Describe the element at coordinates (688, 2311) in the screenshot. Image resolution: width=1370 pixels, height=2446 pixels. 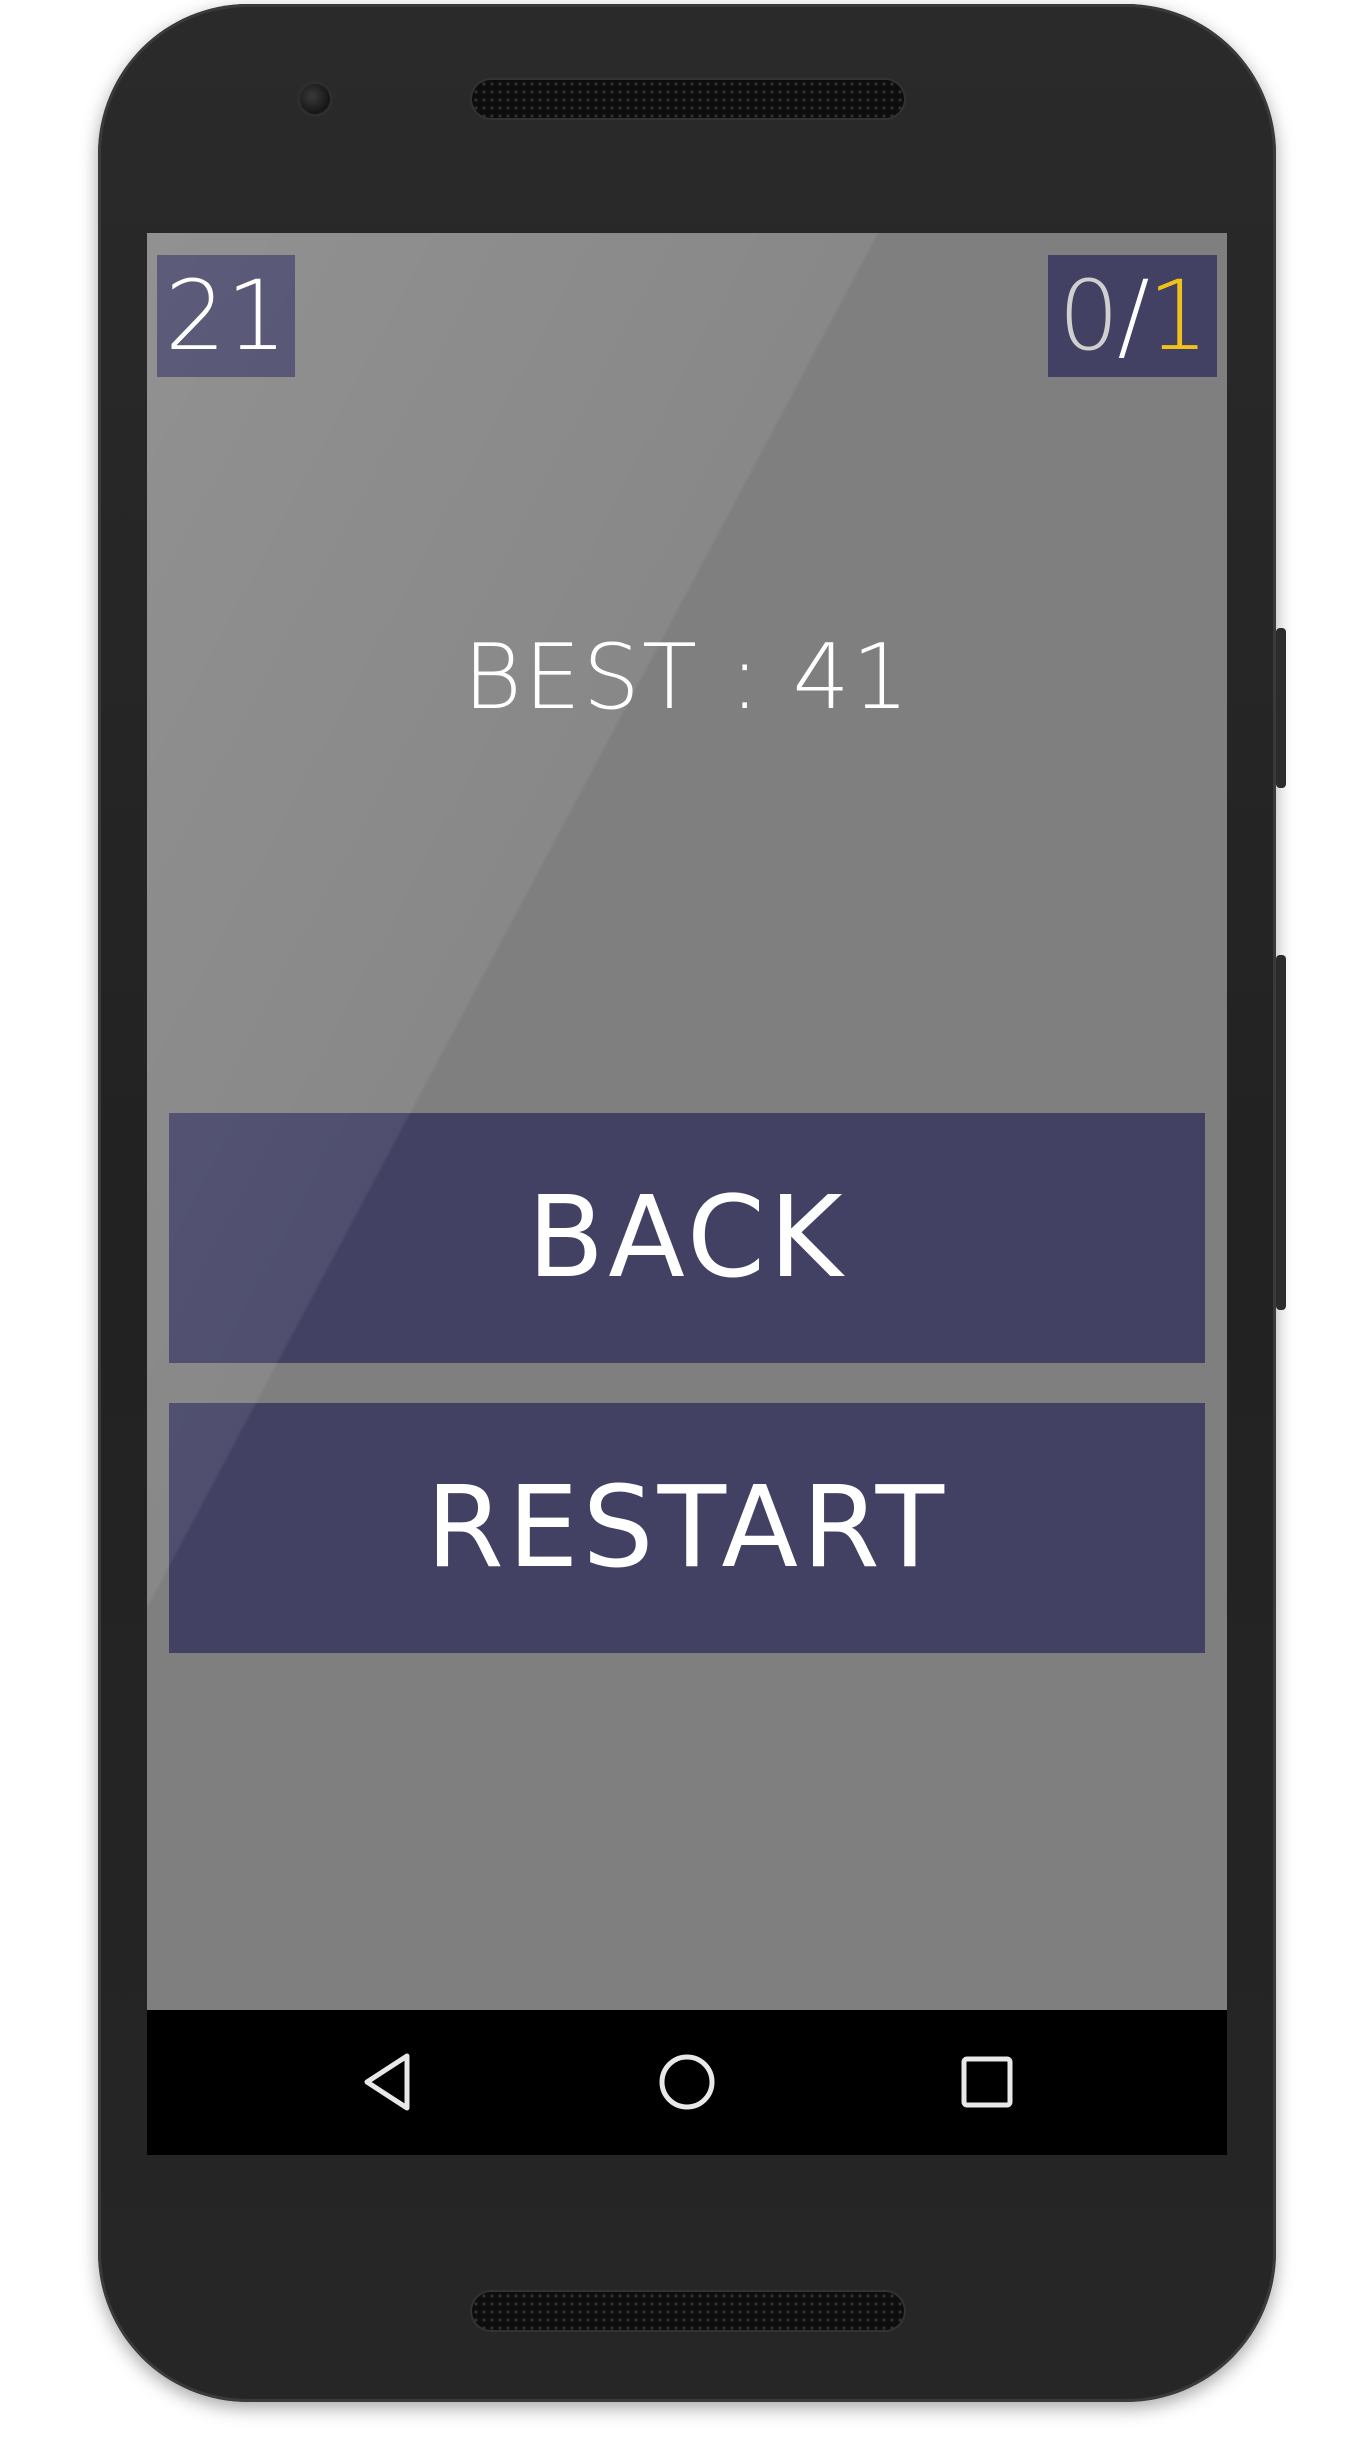
I see `bottom-speaker` at that location.